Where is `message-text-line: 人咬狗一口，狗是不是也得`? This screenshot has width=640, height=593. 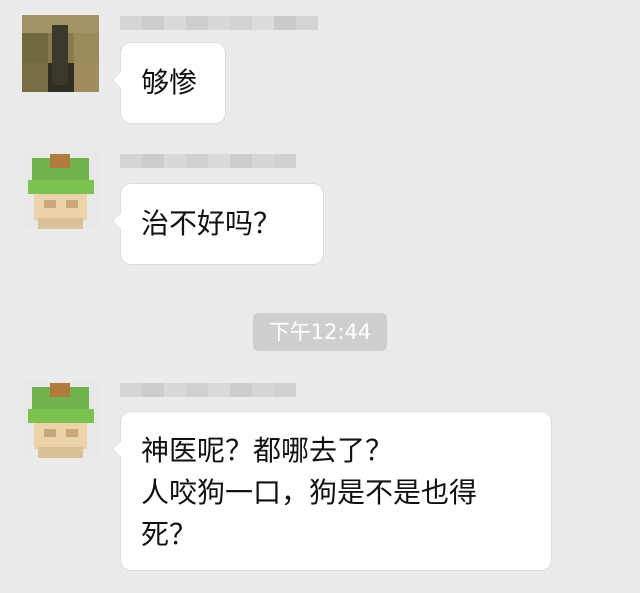
message-text-line: 人咬狗一口，狗是不是也得 is located at coordinates (309, 492).